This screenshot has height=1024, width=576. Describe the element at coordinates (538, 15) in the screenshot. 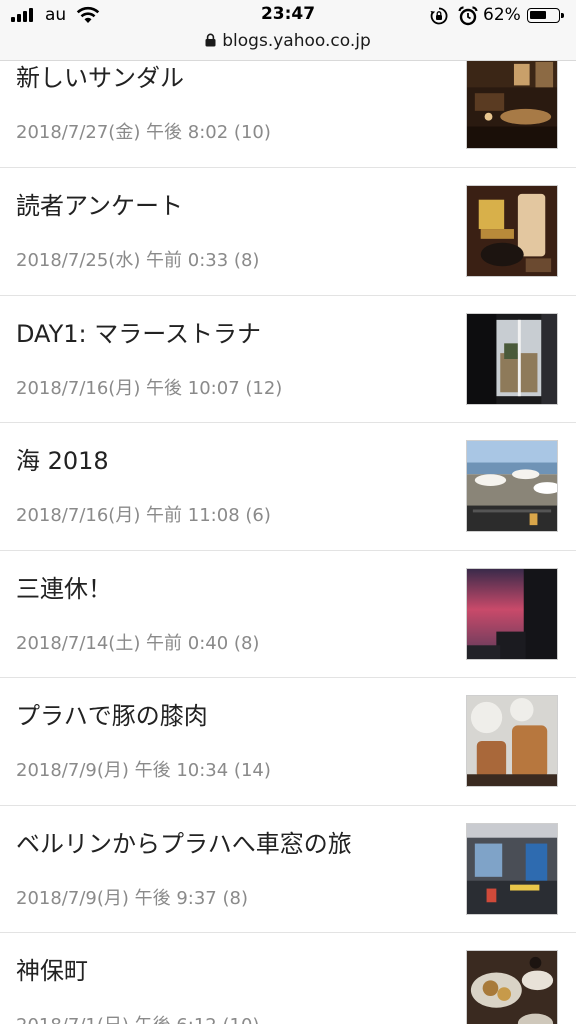

I see `battery-level-fill` at that location.